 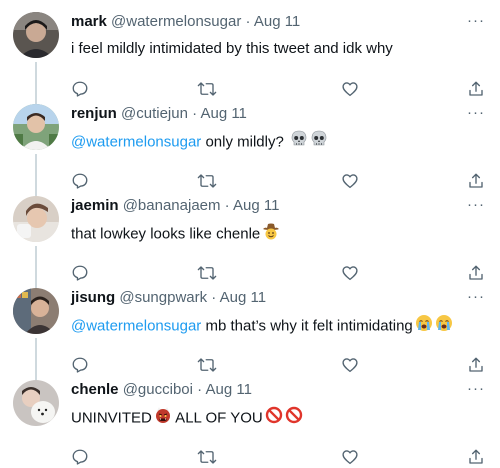 I want to click on display-name: chenle, so click(x=95, y=389).